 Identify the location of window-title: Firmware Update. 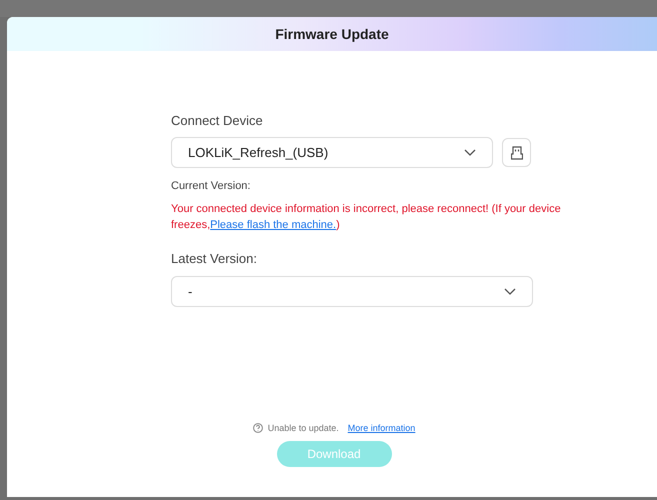
(332, 34).